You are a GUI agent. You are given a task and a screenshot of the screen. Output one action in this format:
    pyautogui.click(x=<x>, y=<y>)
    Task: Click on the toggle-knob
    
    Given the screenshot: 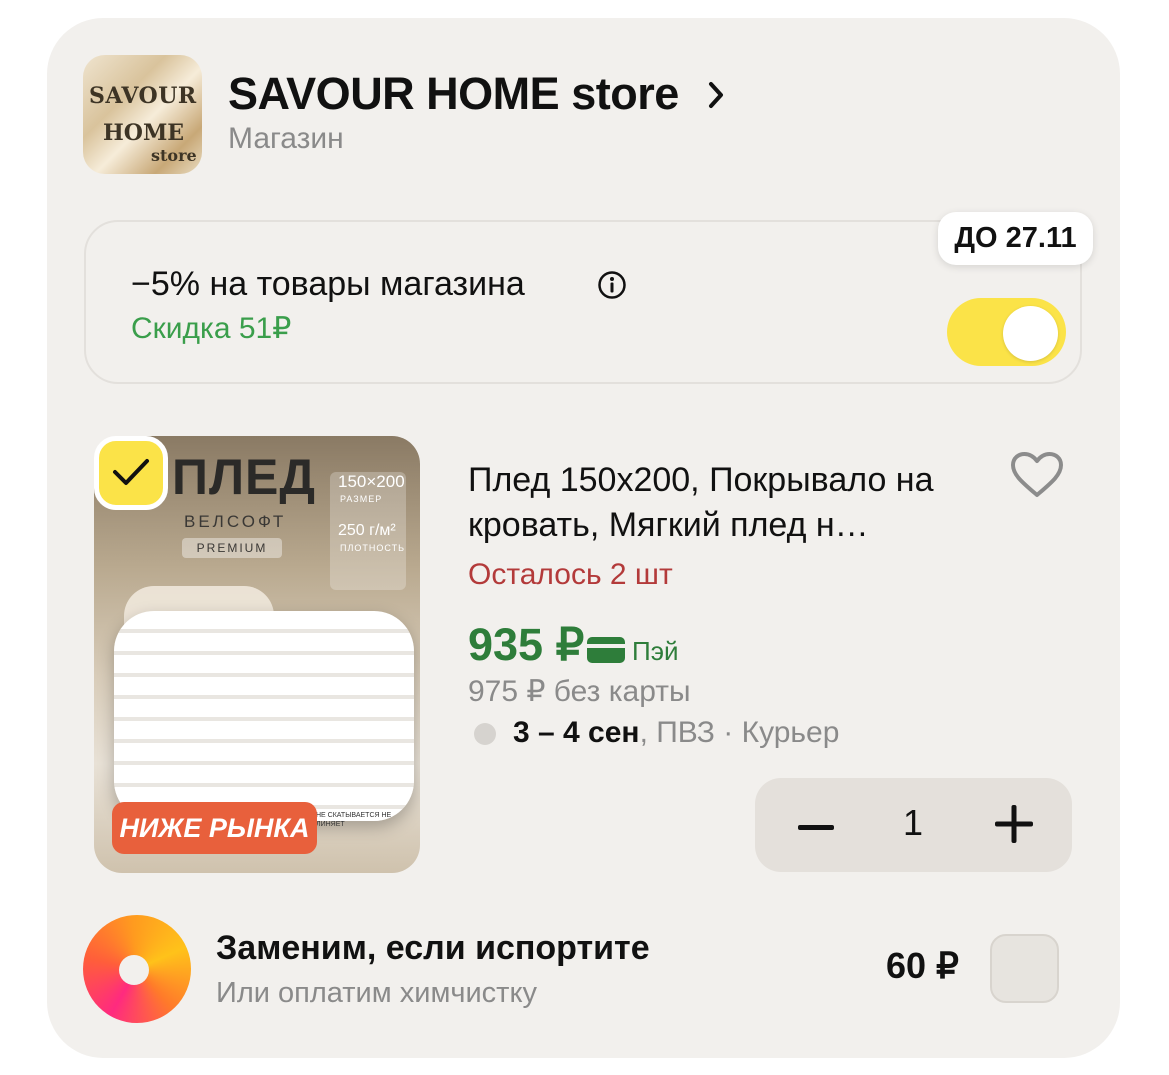 What is the action you would take?
    pyautogui.click(x=1030, y=333)
    